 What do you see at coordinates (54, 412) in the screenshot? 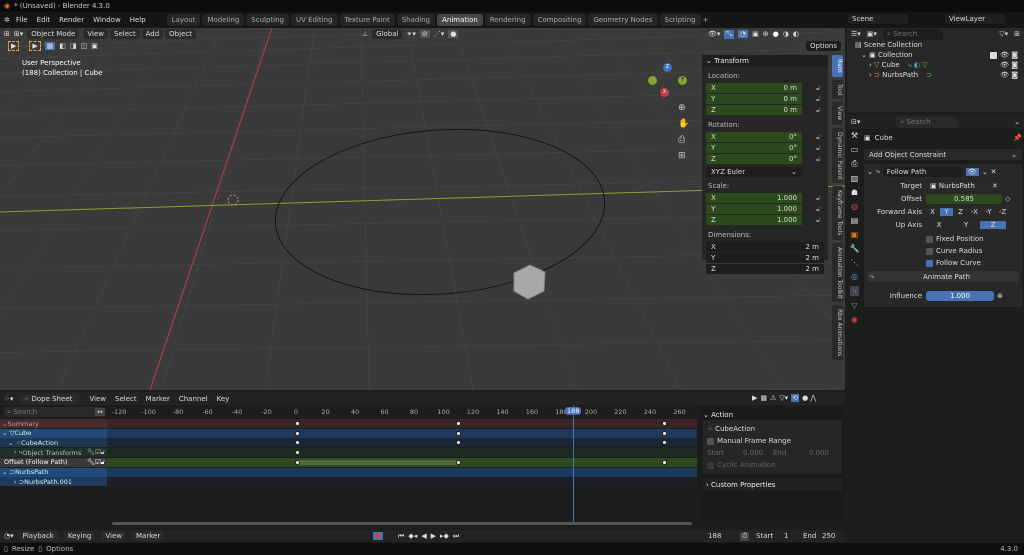
I see `channel-search: ⌕ Search ↔` at bounding box center [54, 412].